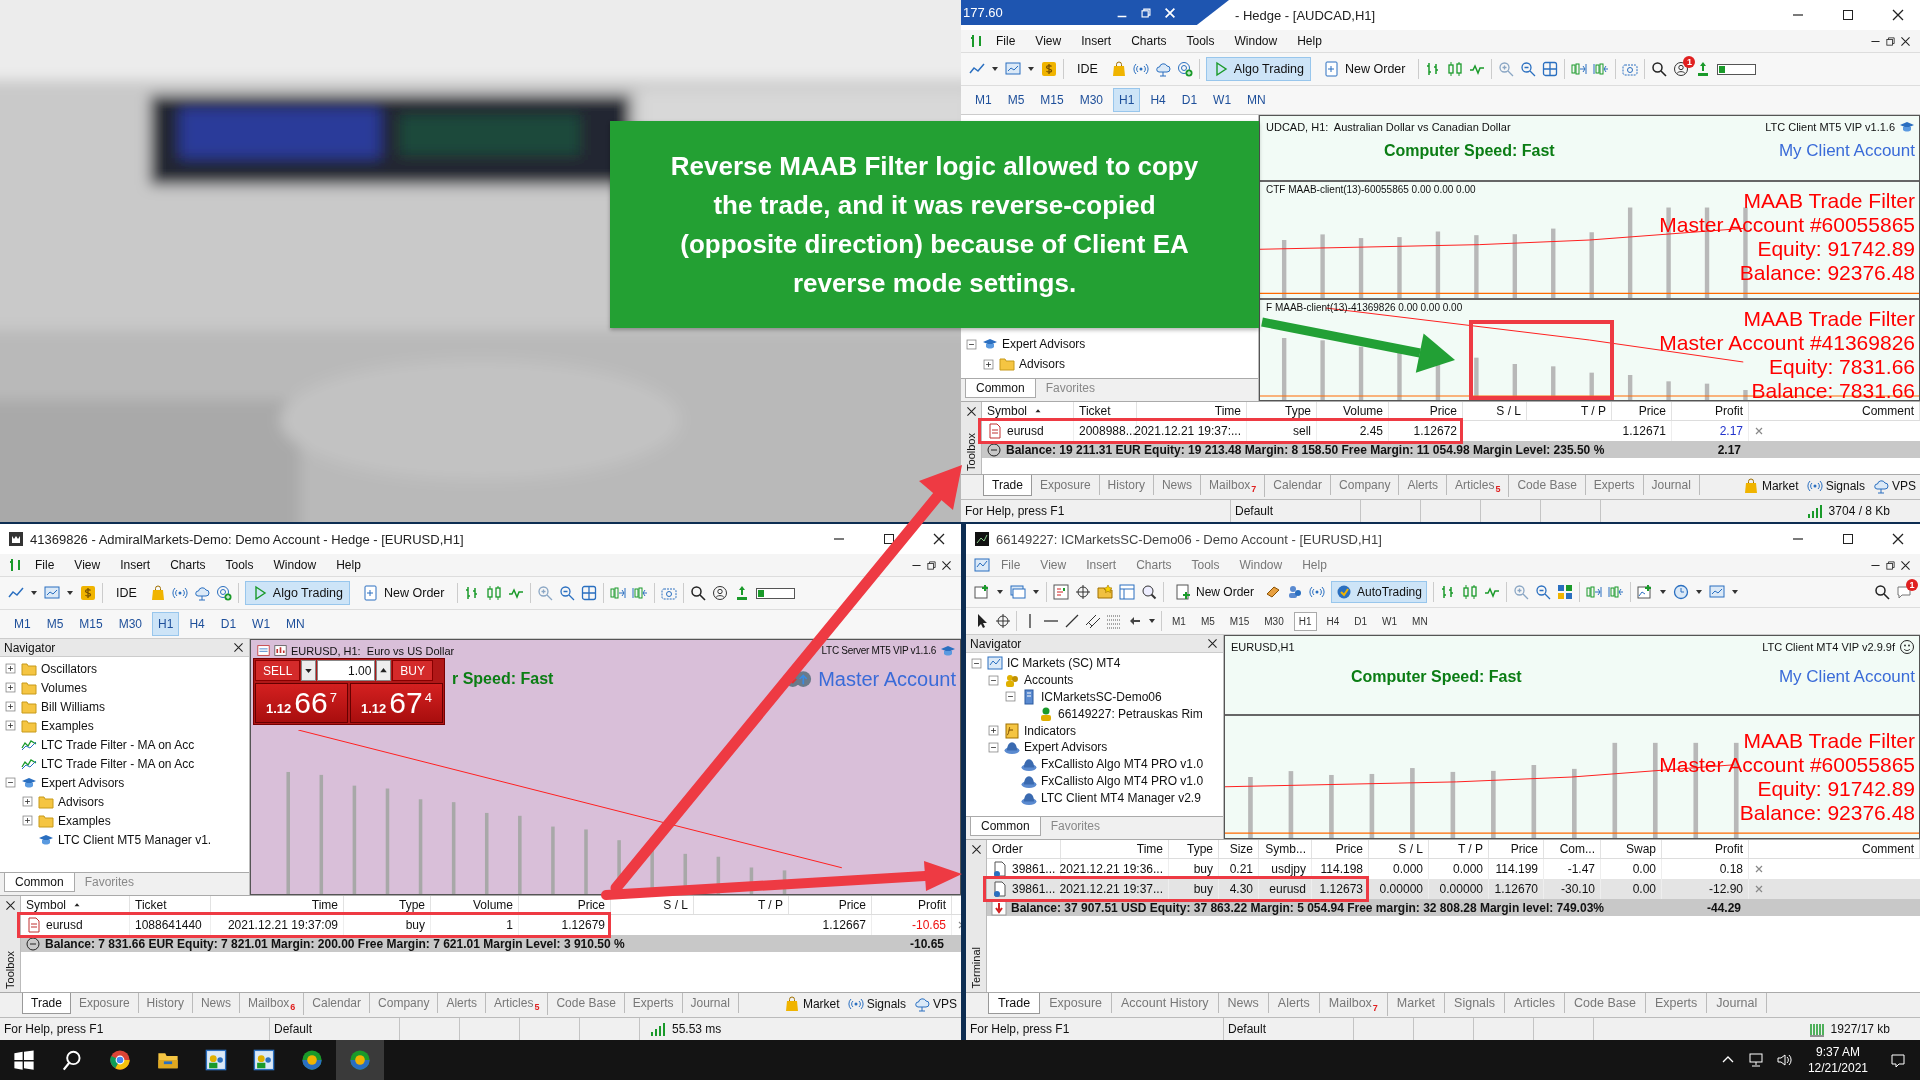  Describe the element at coordinates (1475, 1003) in the screenshot. I see `tab: Signals` at that location.